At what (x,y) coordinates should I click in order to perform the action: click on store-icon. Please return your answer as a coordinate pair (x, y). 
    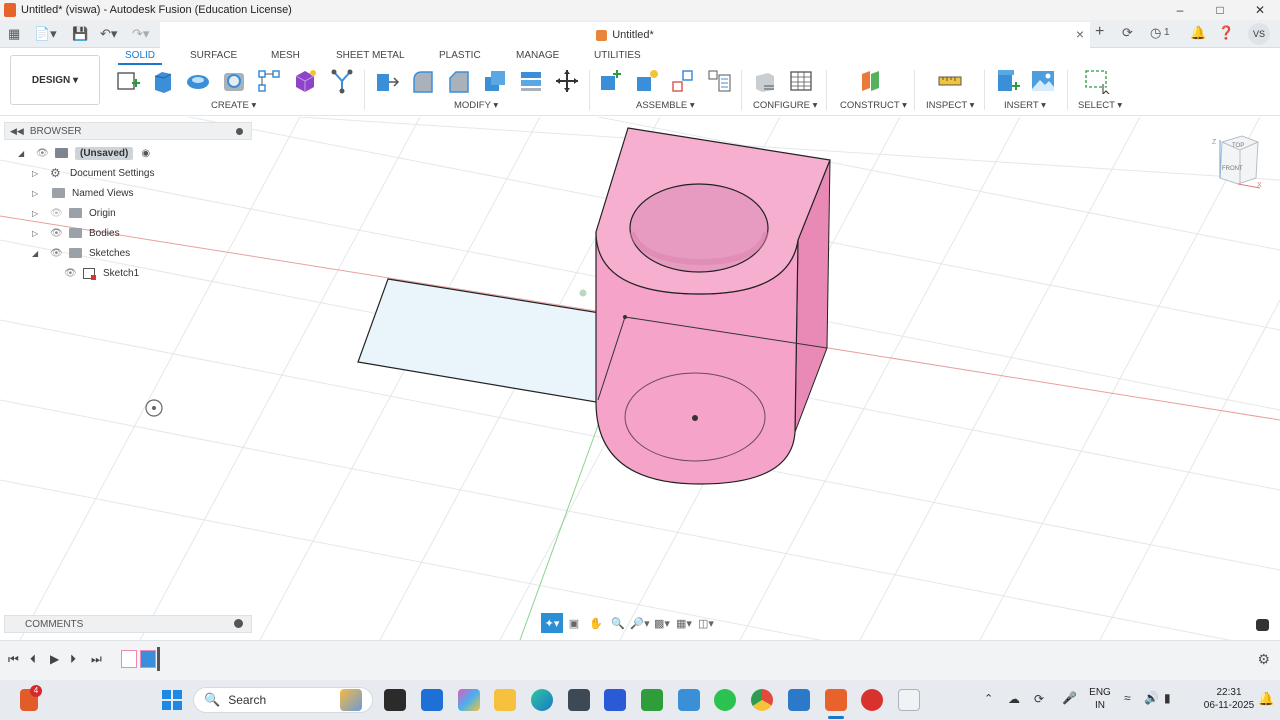
    Looking at the image, I should click on (432, 700).